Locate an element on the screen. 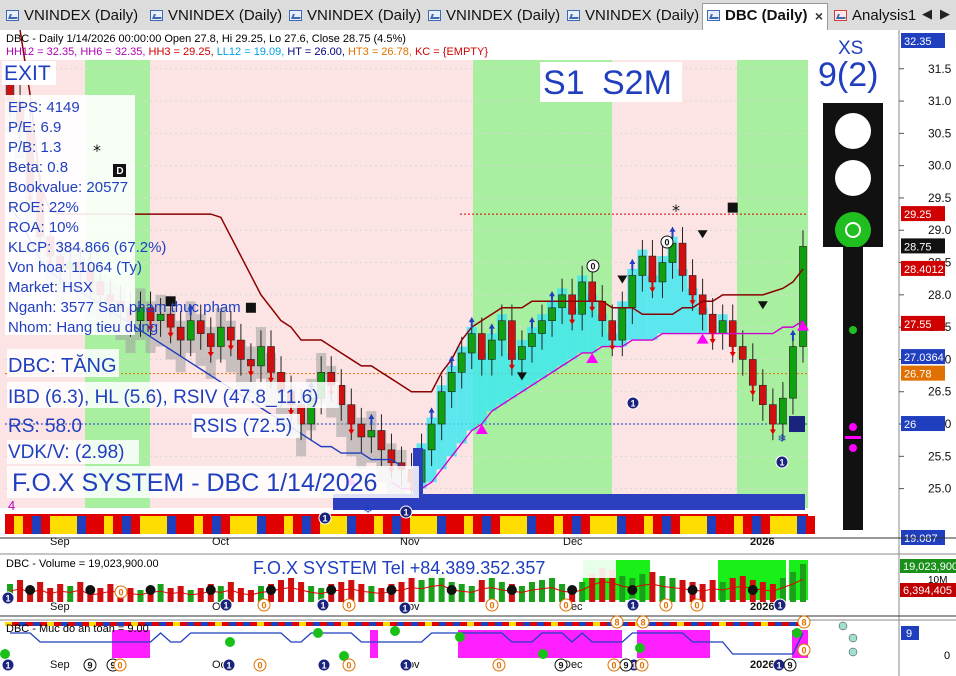  chart-tab-icon is located at coordinates (573, 15).